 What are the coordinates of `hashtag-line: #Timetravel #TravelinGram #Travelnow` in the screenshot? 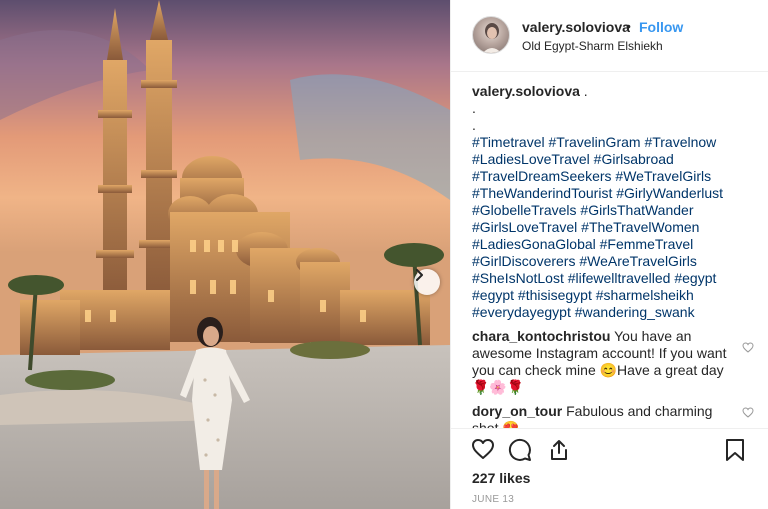 It's located at (617, 142).